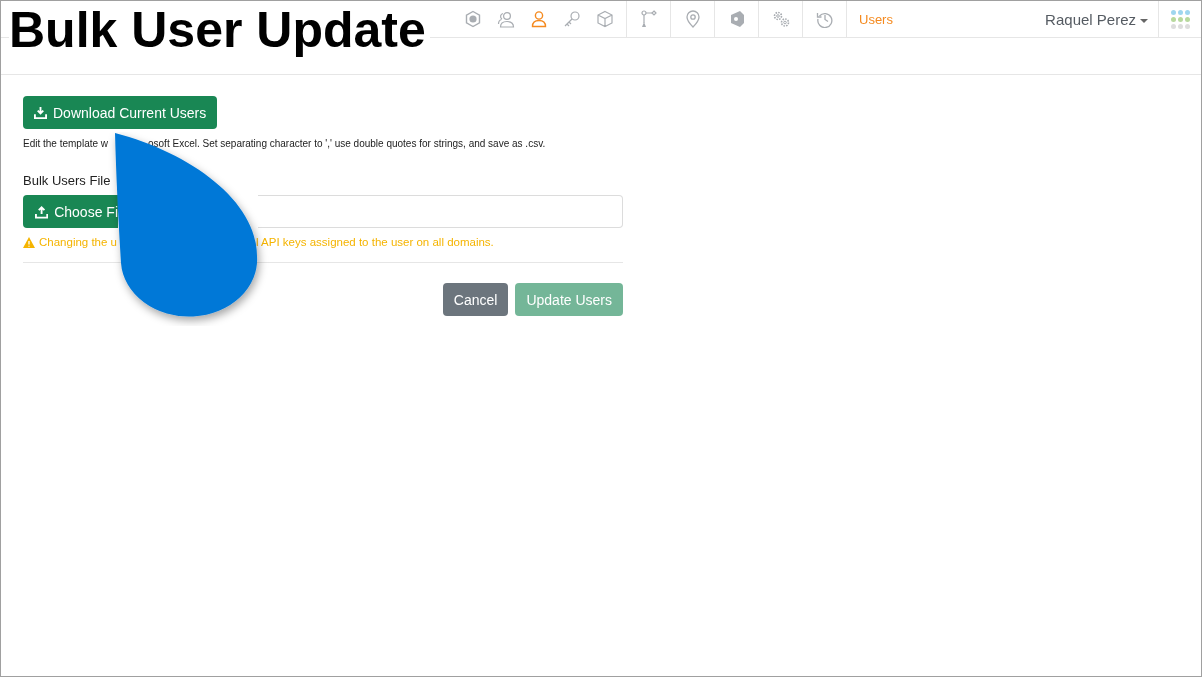  What do you see at coordinates (604, 19) in the screenshot?
I see `cube-icon` at bounding box center [604, 19].